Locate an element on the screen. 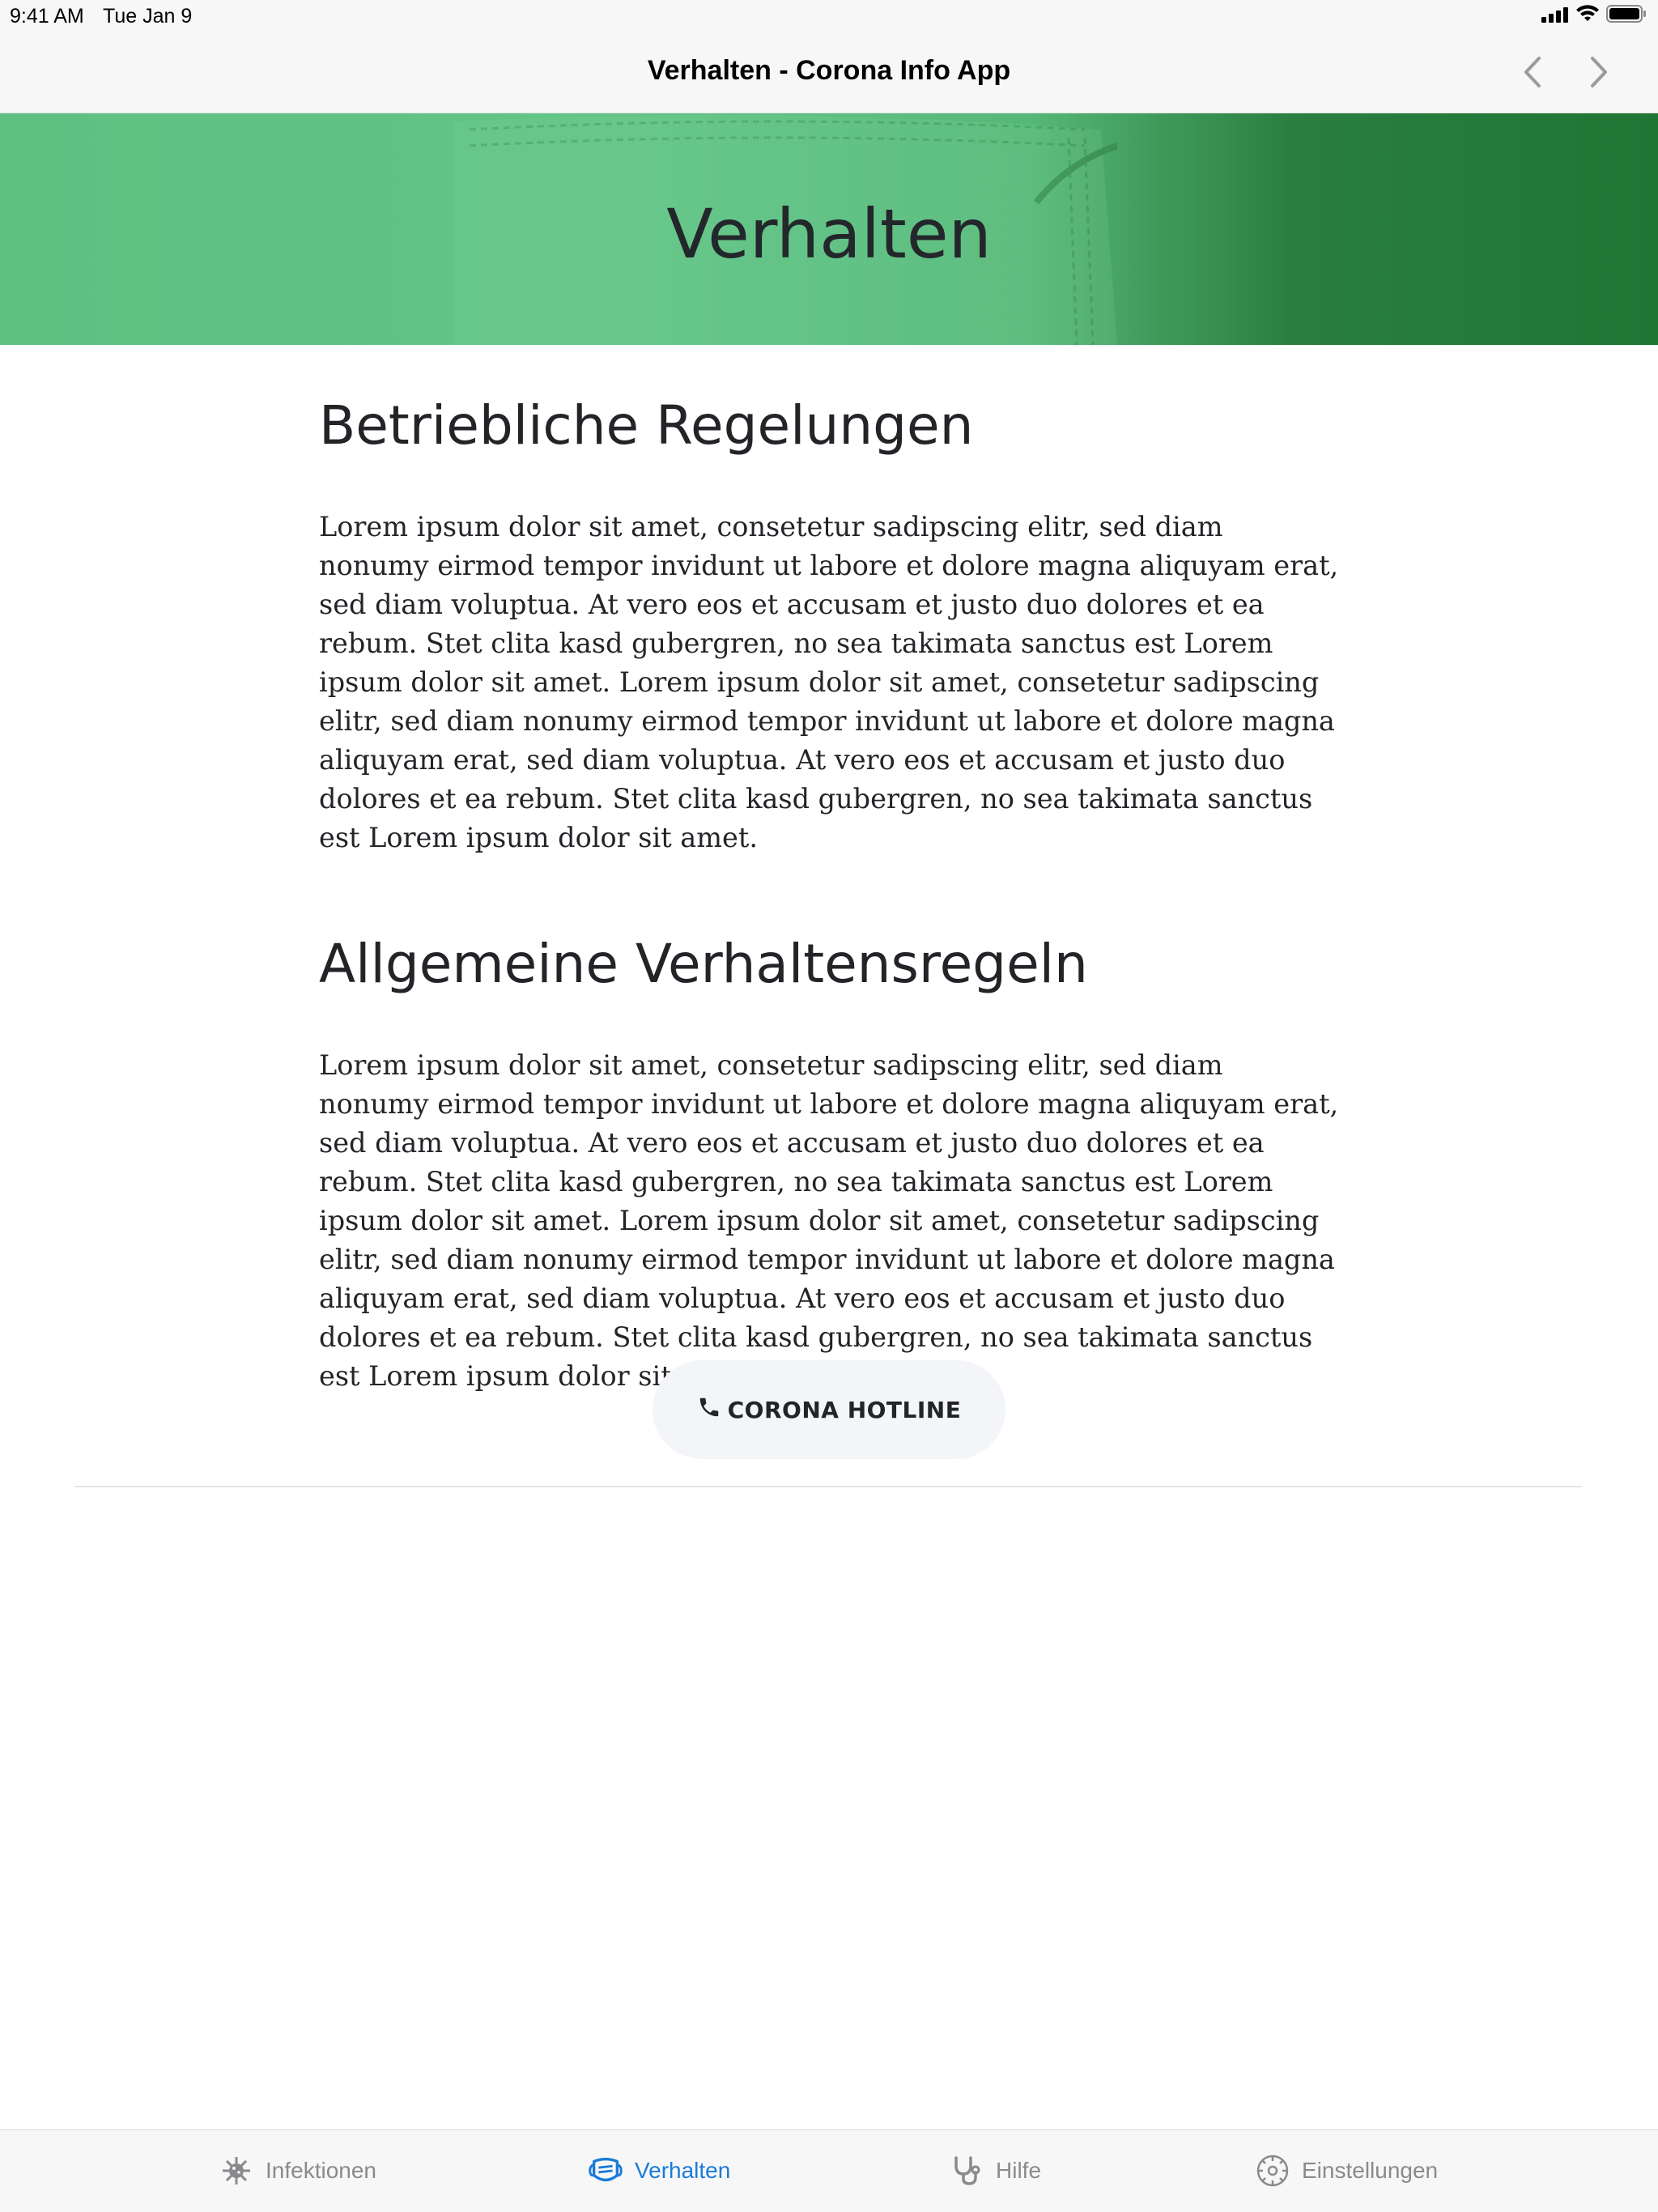 The height and width of the screenshot is (2212, 1658). status-icons is located at coordinates (1594, 16).